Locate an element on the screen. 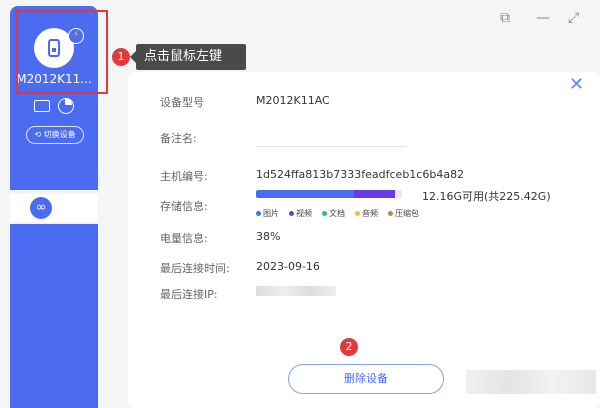  remark-input is located at coordinates (331, 146).